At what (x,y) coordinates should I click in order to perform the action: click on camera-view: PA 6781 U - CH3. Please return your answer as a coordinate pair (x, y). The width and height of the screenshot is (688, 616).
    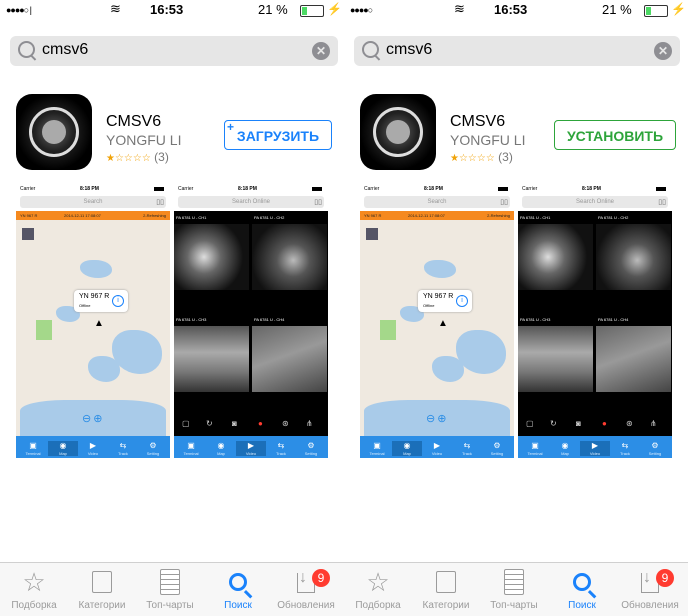
    Looking at the image, I should click on (211, 367).